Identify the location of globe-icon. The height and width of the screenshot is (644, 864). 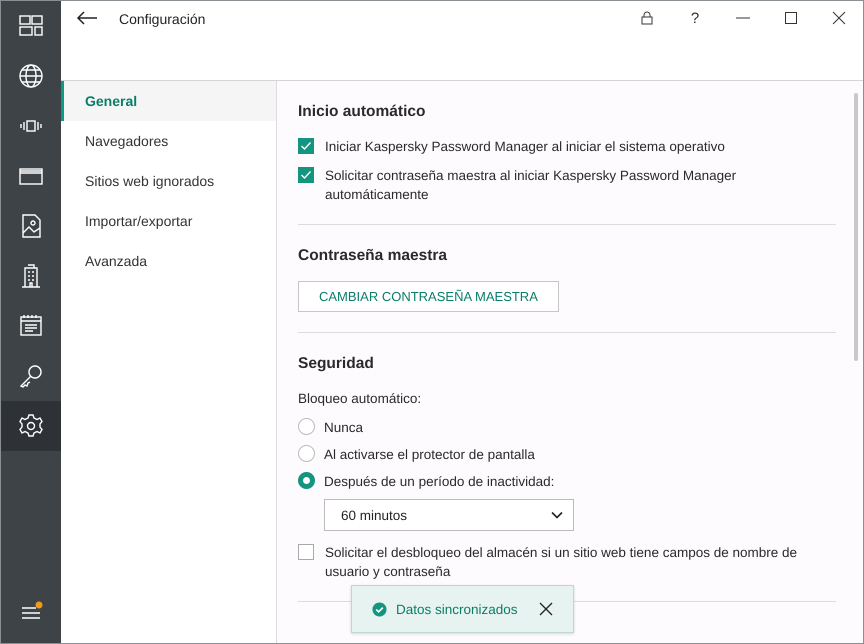
(31, 76).